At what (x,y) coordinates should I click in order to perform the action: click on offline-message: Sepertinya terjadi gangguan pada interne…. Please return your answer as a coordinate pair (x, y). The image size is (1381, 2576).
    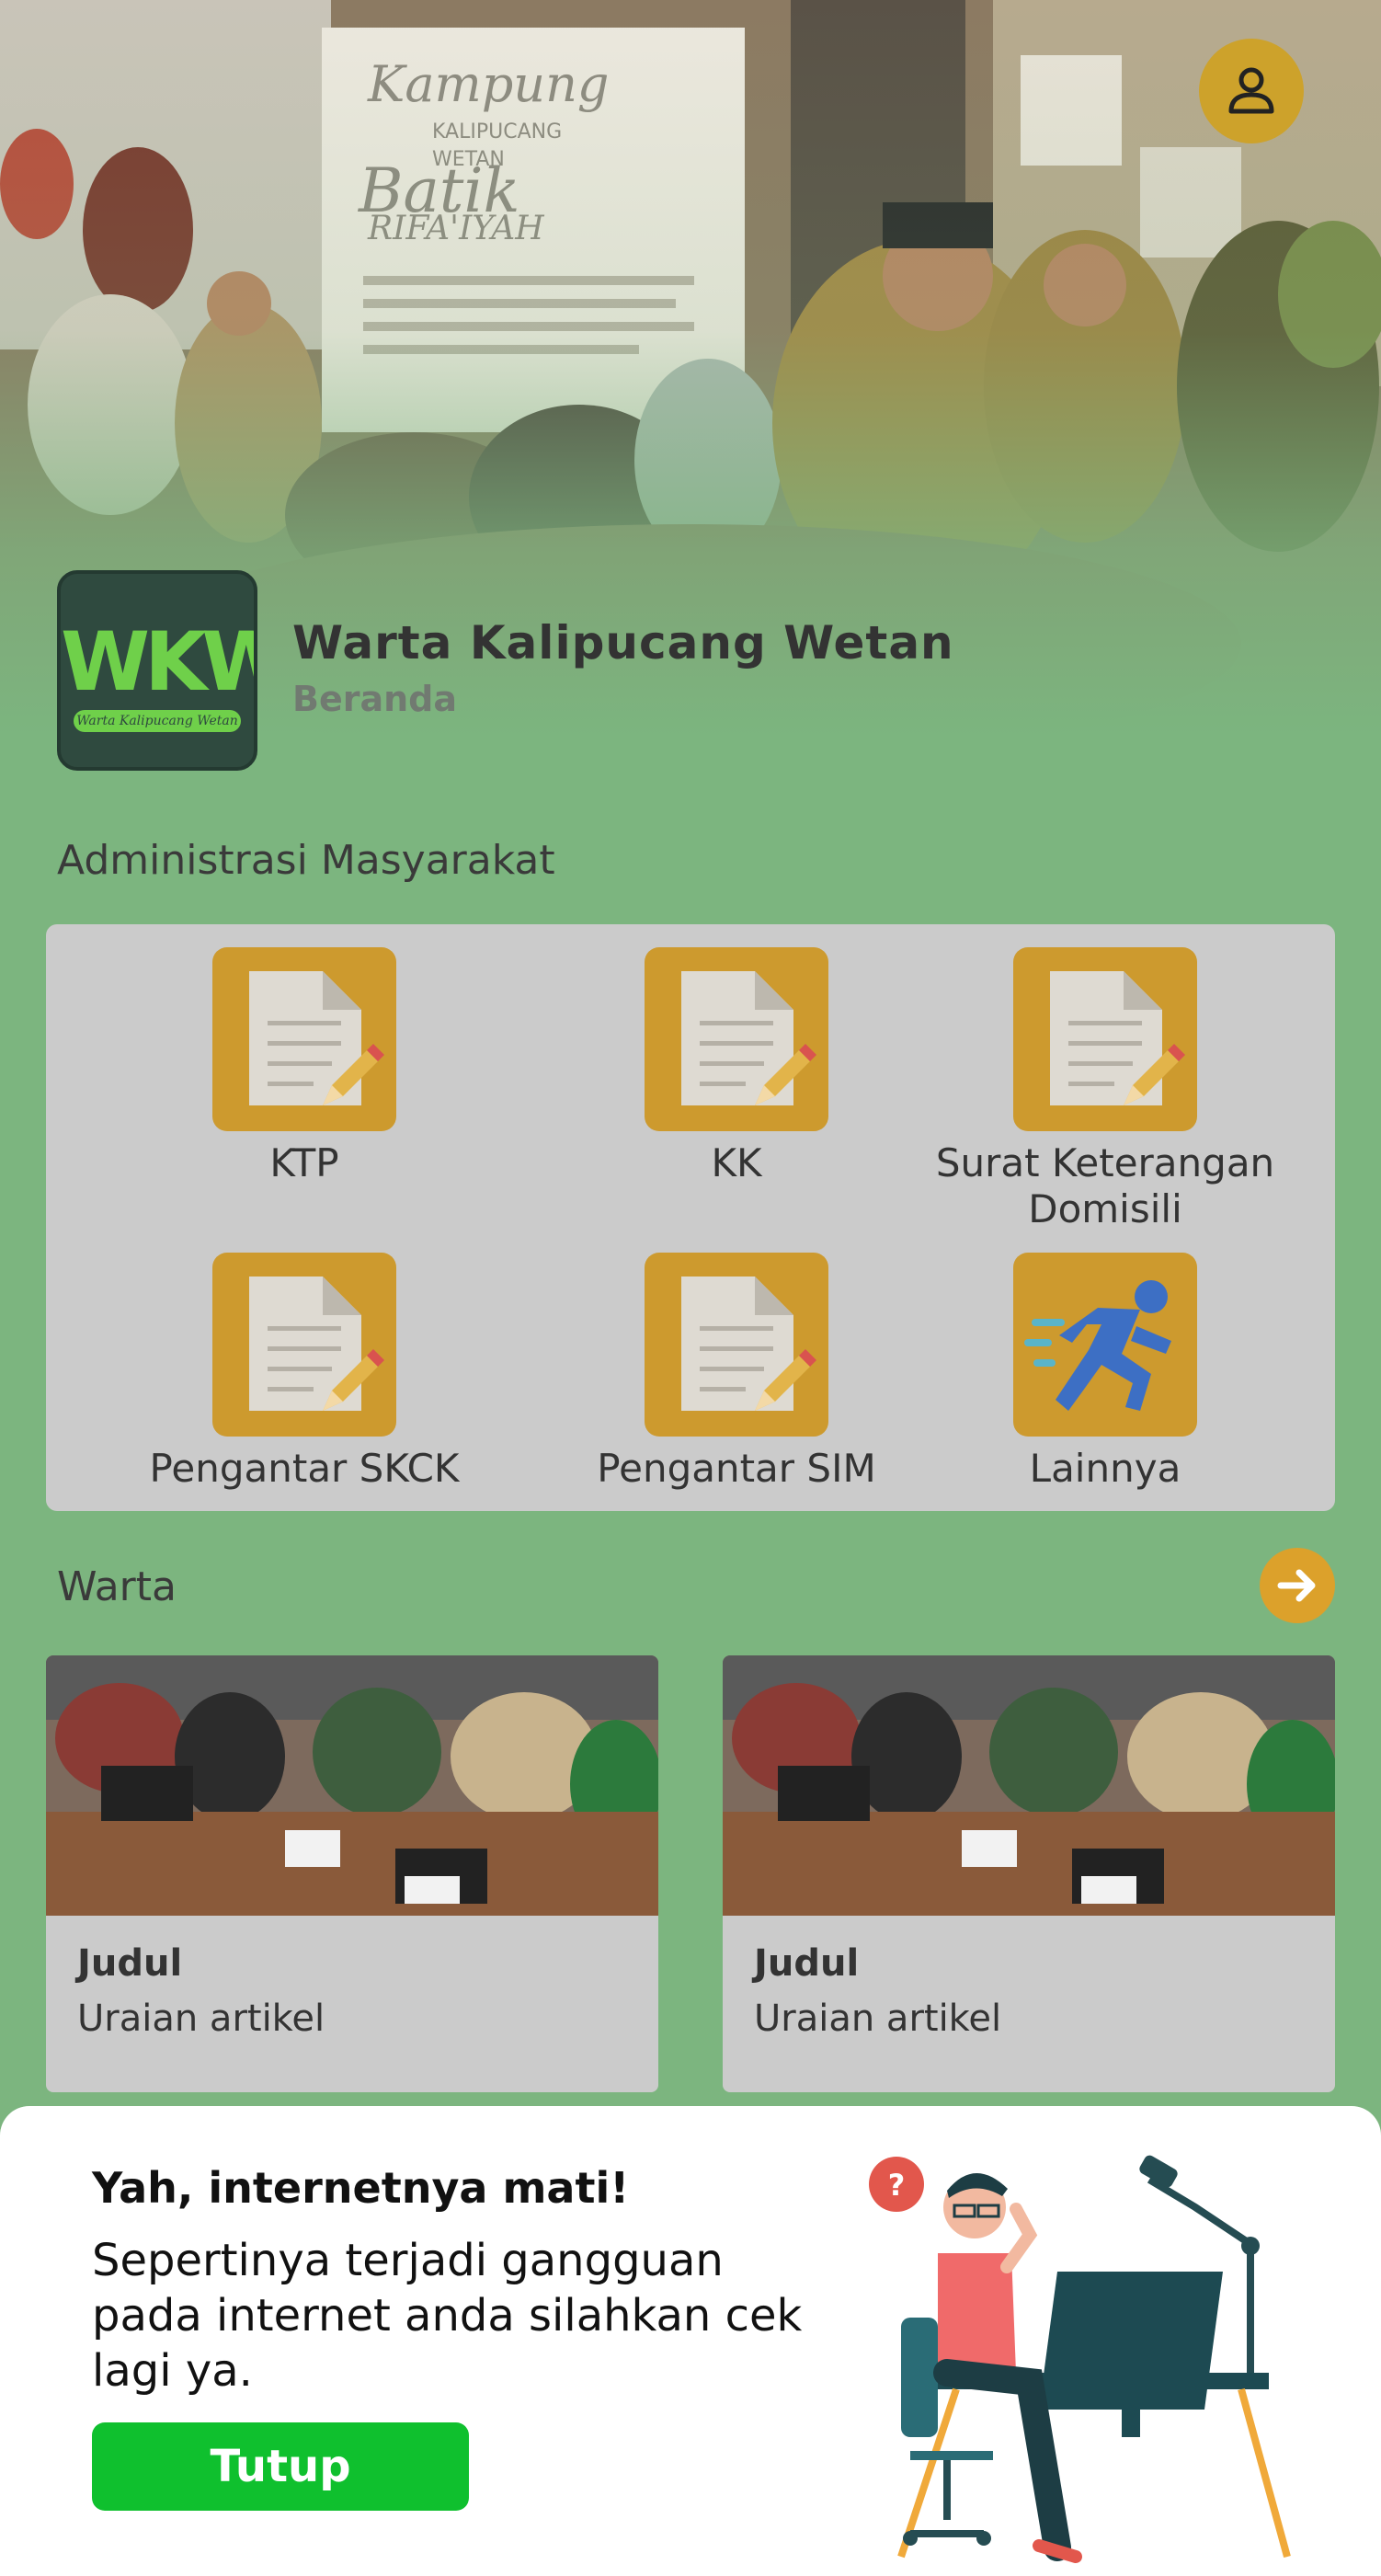
    Looking at the image, I should click on (447, 2316).